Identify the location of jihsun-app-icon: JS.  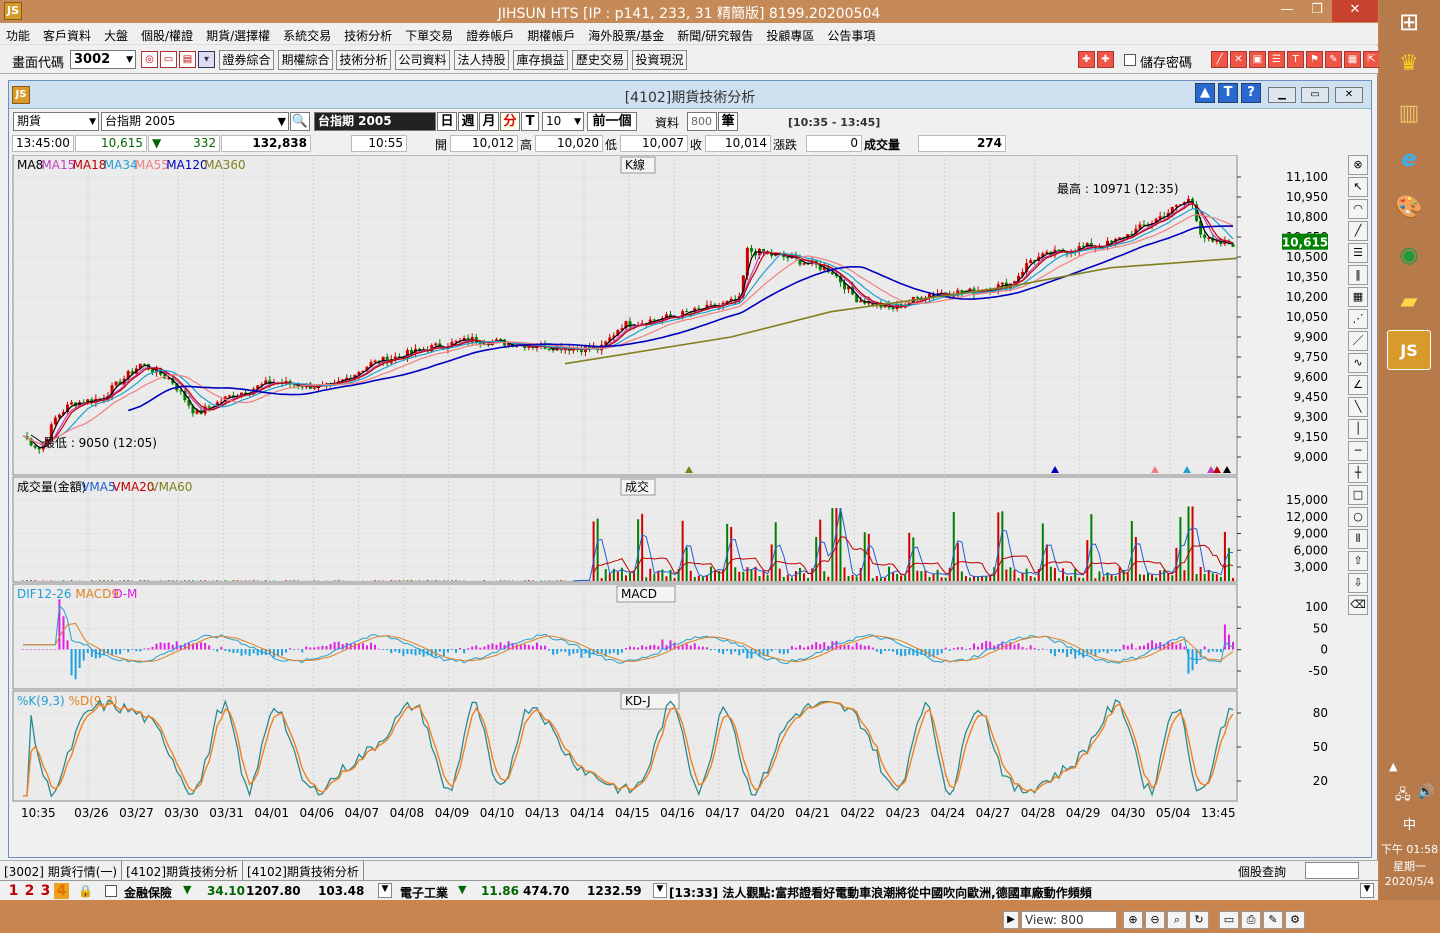
(1409, 350).